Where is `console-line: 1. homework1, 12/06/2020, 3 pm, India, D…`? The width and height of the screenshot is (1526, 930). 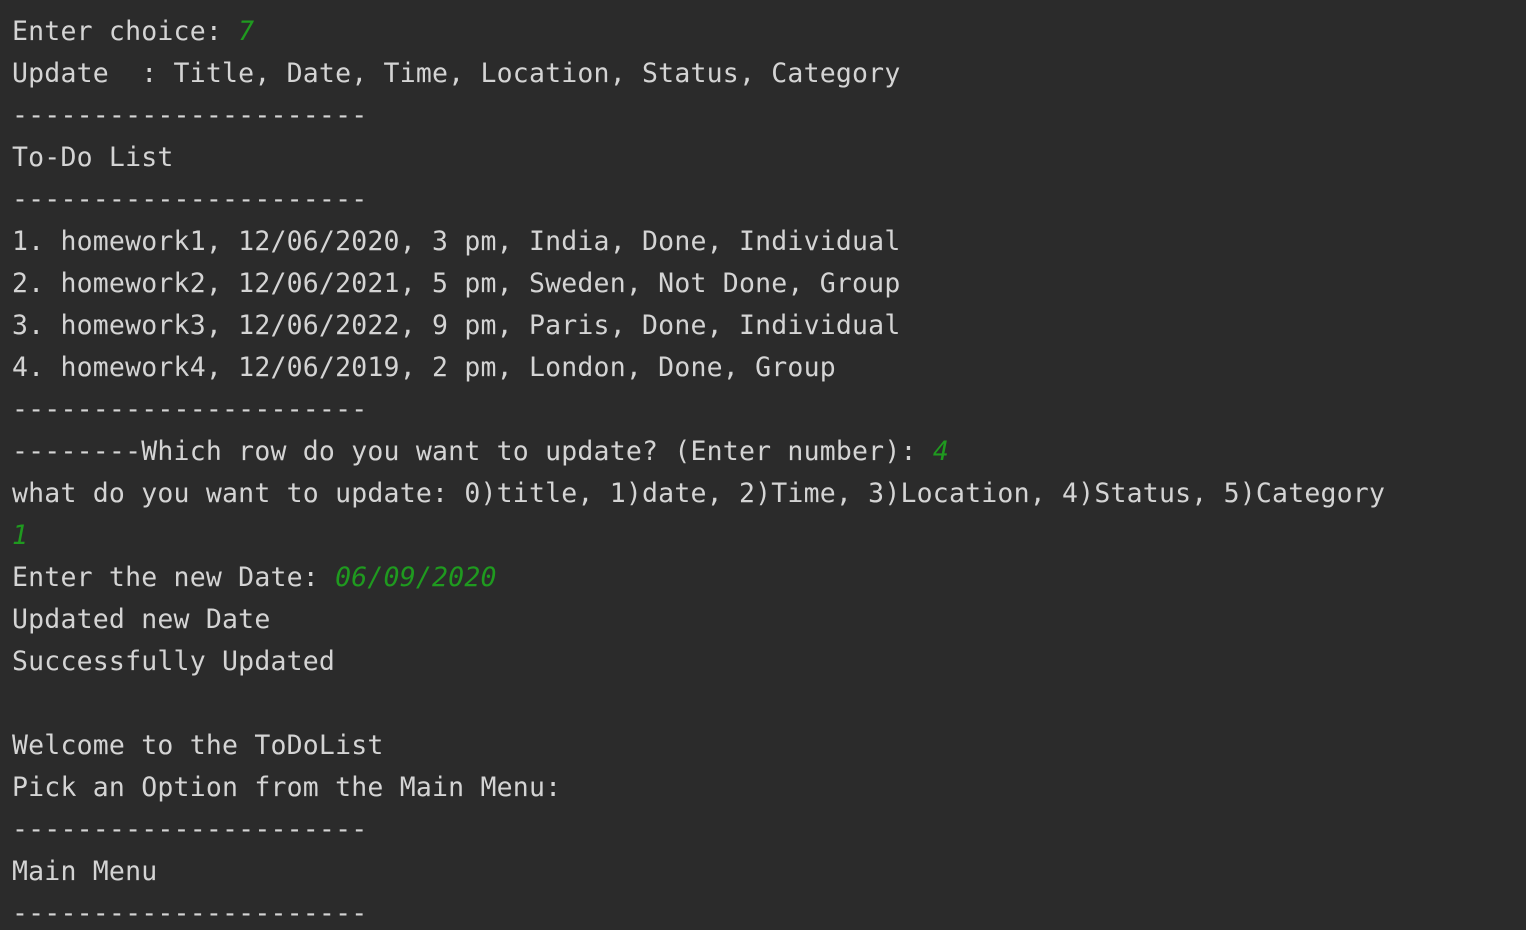 console-line: 1. homework1, 12/06/2020, 3 pm, India, D… is located at coordinates (762, 242).